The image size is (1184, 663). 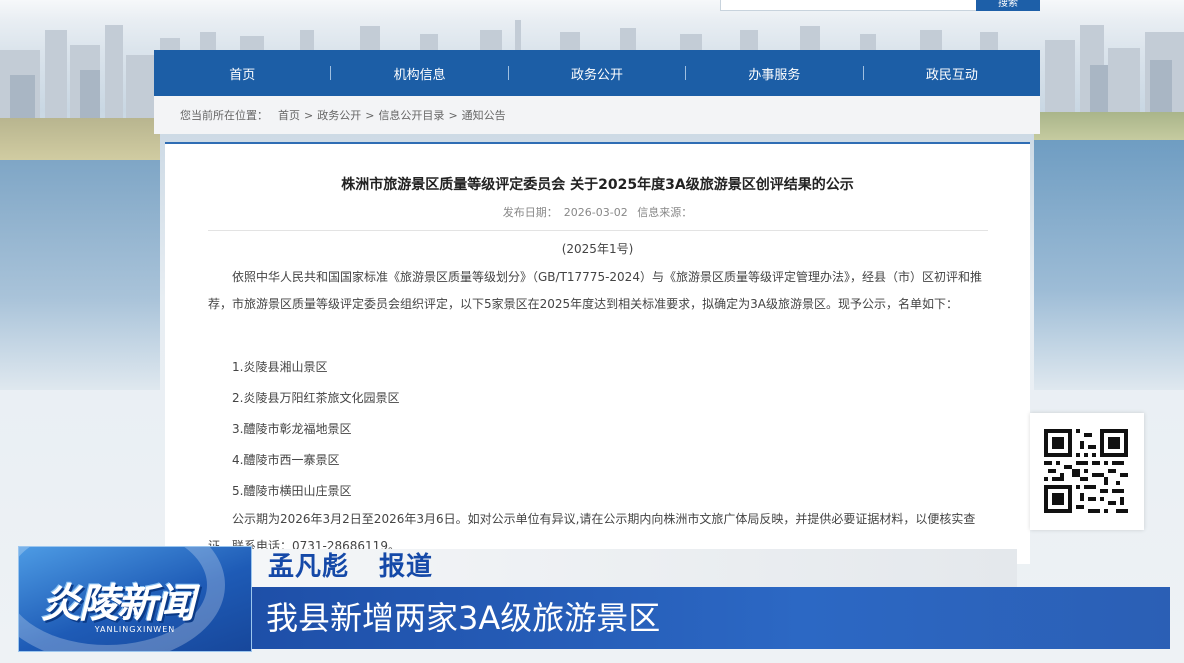 I want to click on publish-date: 2026-03-02, so click(x=595, y=212).